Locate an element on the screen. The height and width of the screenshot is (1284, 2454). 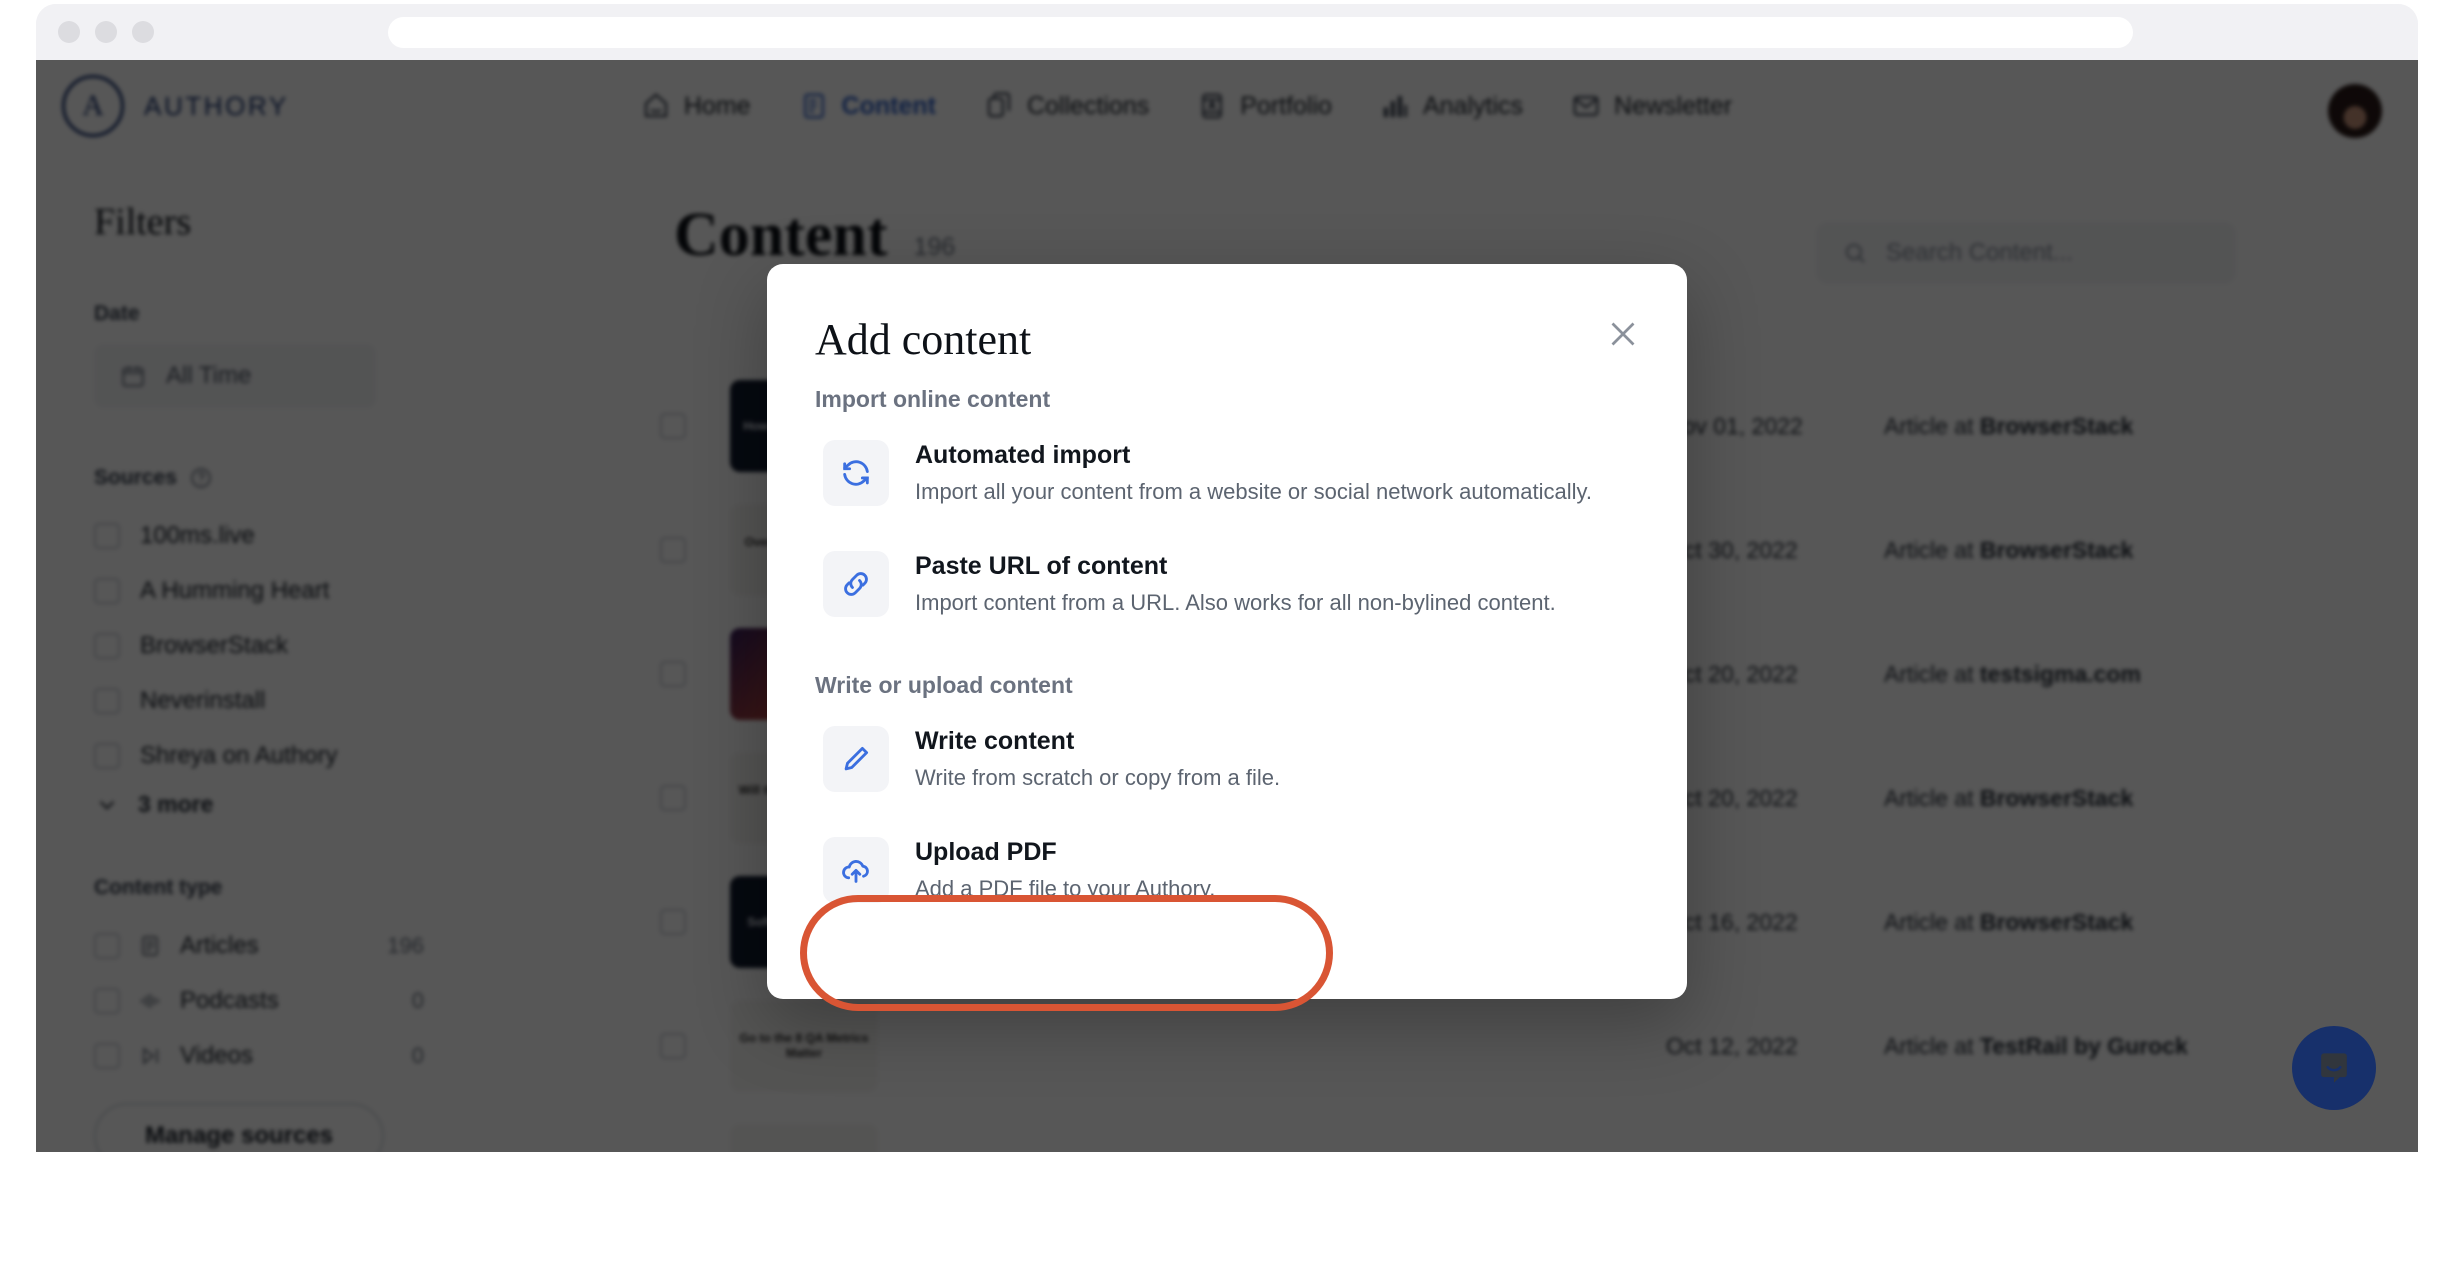
option-description: Add a PDF file to your Authory. is located at coordinates (1065, 888).